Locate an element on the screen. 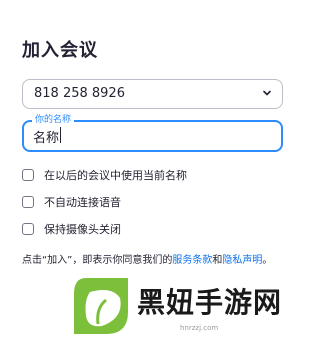  terms-notice: 点击“加入”，即表示你同意我们的服务条款和隐私声明。 is located at coordinates (147, 258).